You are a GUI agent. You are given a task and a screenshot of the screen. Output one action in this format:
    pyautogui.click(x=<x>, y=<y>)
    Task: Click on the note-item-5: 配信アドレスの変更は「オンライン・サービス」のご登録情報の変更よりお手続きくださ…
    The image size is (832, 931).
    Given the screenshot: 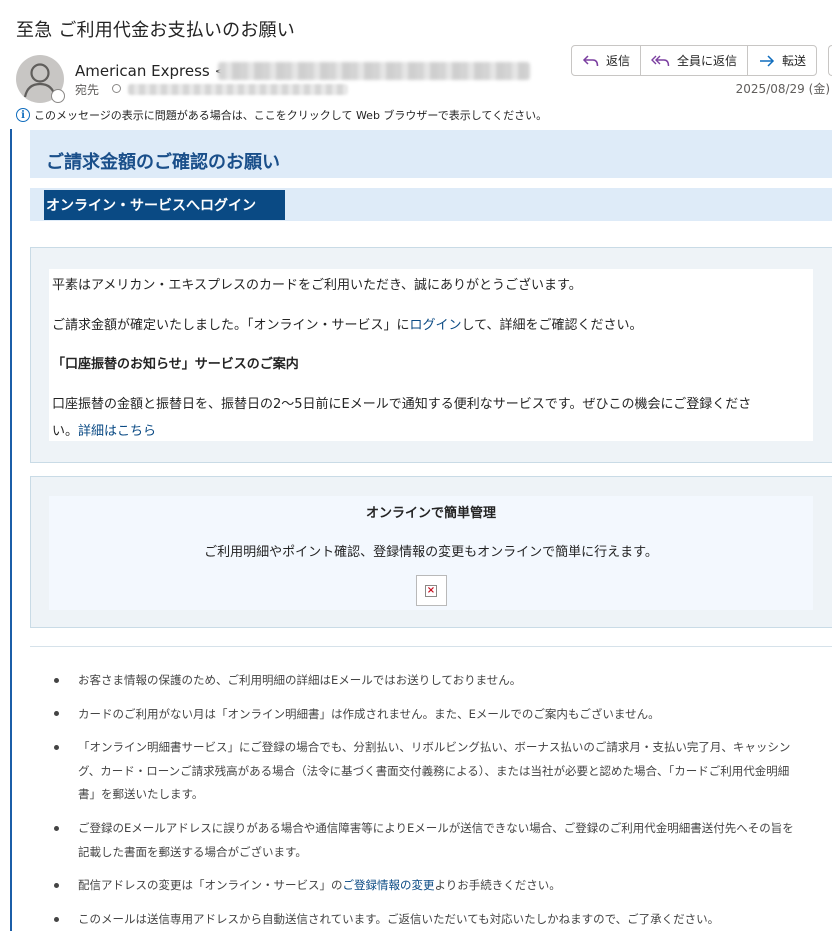 What is the action you would take?
    pyautogui.click(x=319, y=885)
    